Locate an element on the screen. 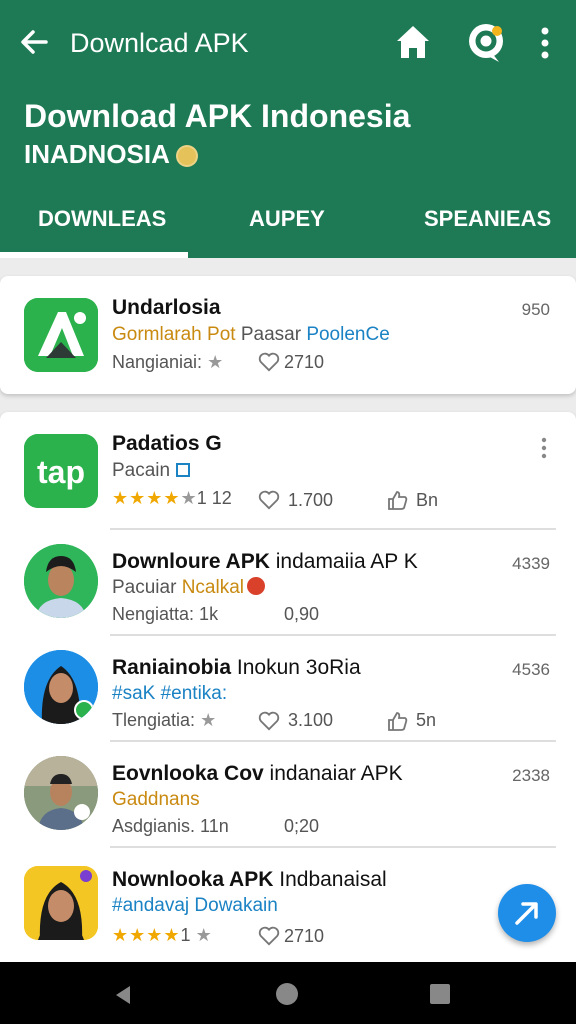 This screenshot has height=1024, width=576. app-icon-undarlosia is located at coordinates (61, 335).